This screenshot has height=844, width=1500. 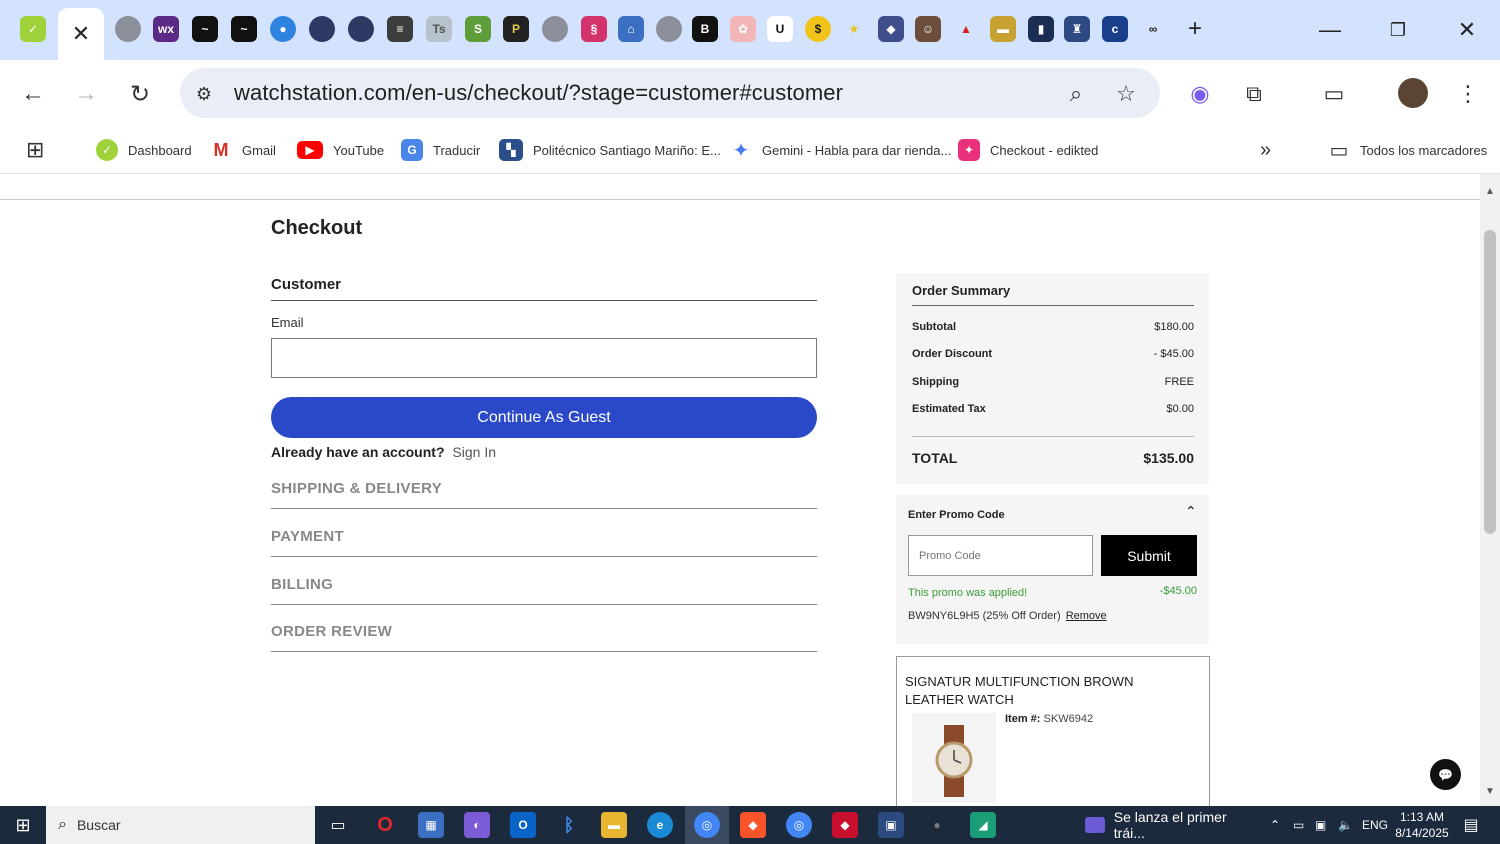 What do you see at coordinates (799, 825) in the screenshot?
I see `chrome-profile-icon: ◎` at bounding box center [799, 825].